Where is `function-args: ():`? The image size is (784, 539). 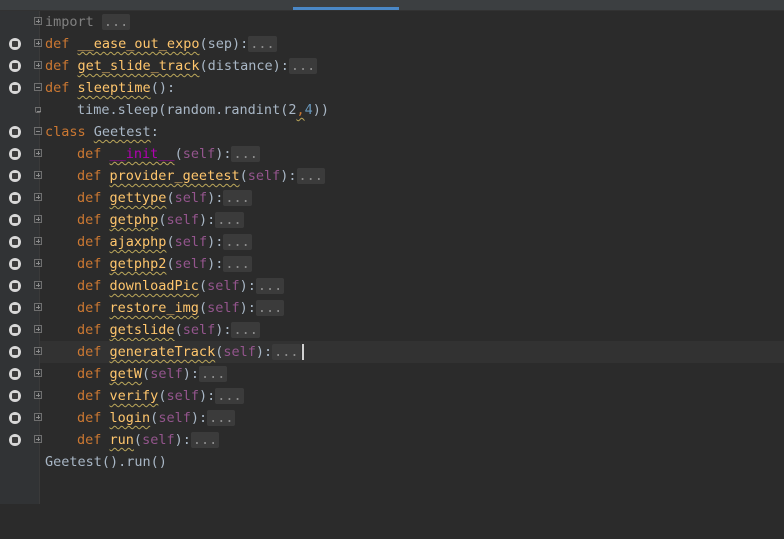 function-args: (): is located at coordinates (163, 88).